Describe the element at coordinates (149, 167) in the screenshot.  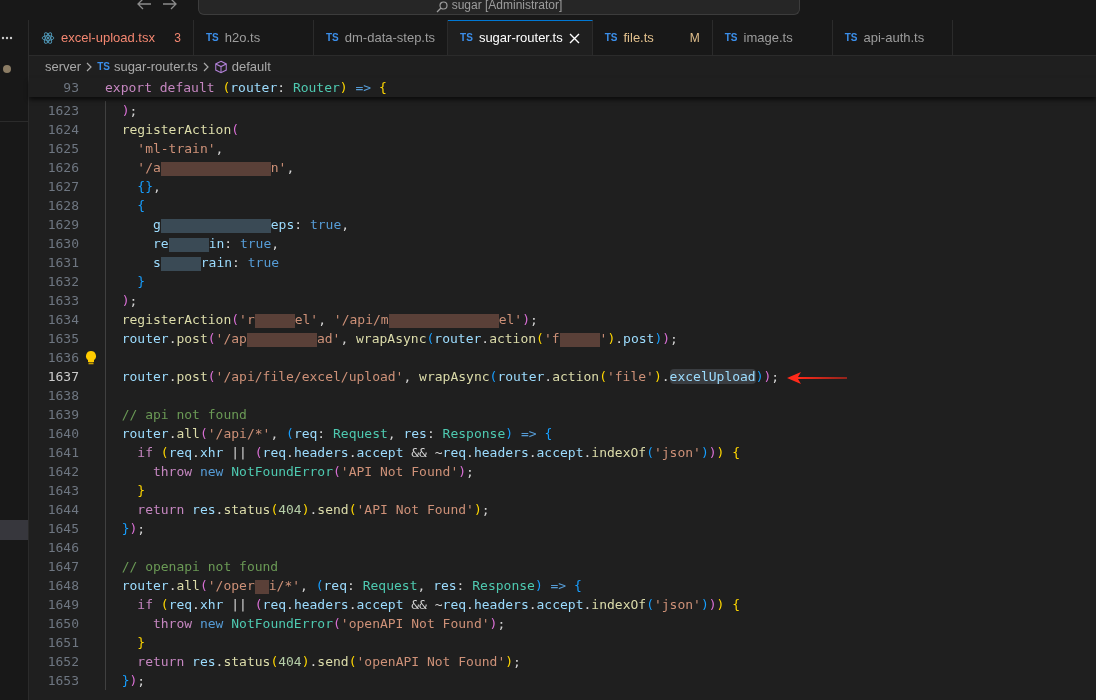
I see `code-token: '/a` at that location.